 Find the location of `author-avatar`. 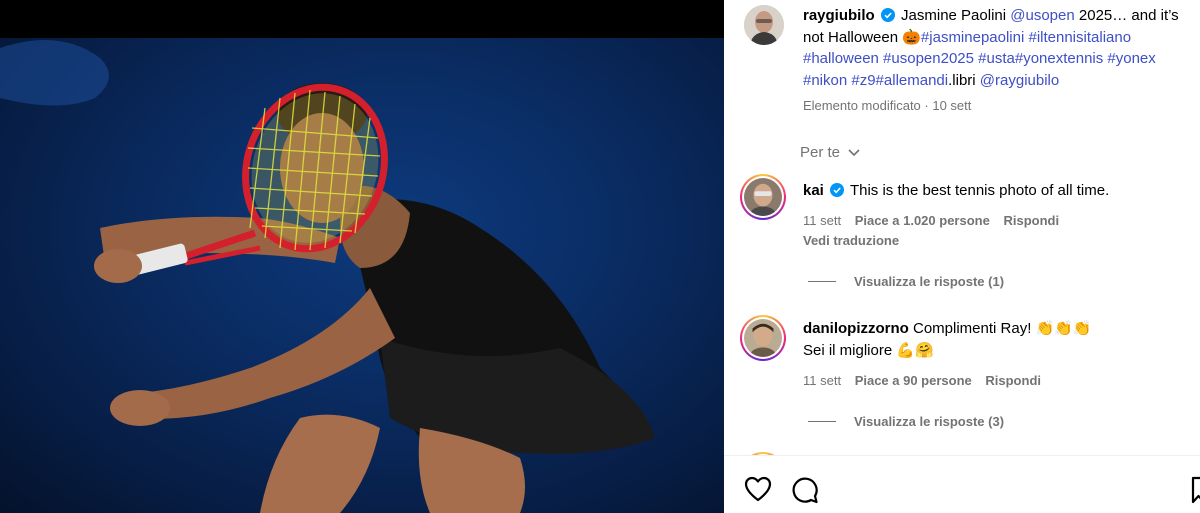

author-avatar is located at coordinates (764, 25).